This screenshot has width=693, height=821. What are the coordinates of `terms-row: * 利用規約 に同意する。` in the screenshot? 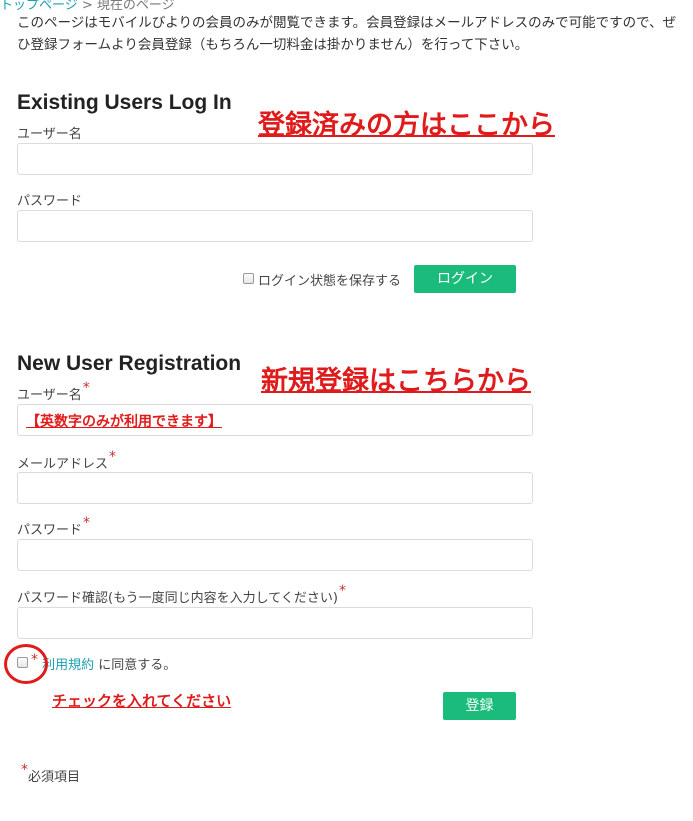 It's located at (103, 662).